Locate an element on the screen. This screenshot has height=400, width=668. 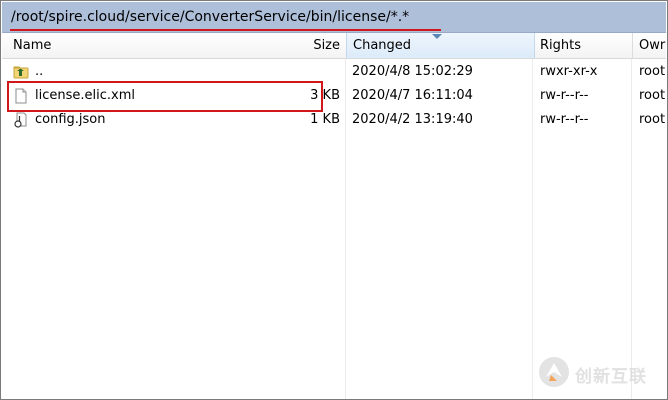
column-header-rights: Rights is located at coordinates (585, 45).